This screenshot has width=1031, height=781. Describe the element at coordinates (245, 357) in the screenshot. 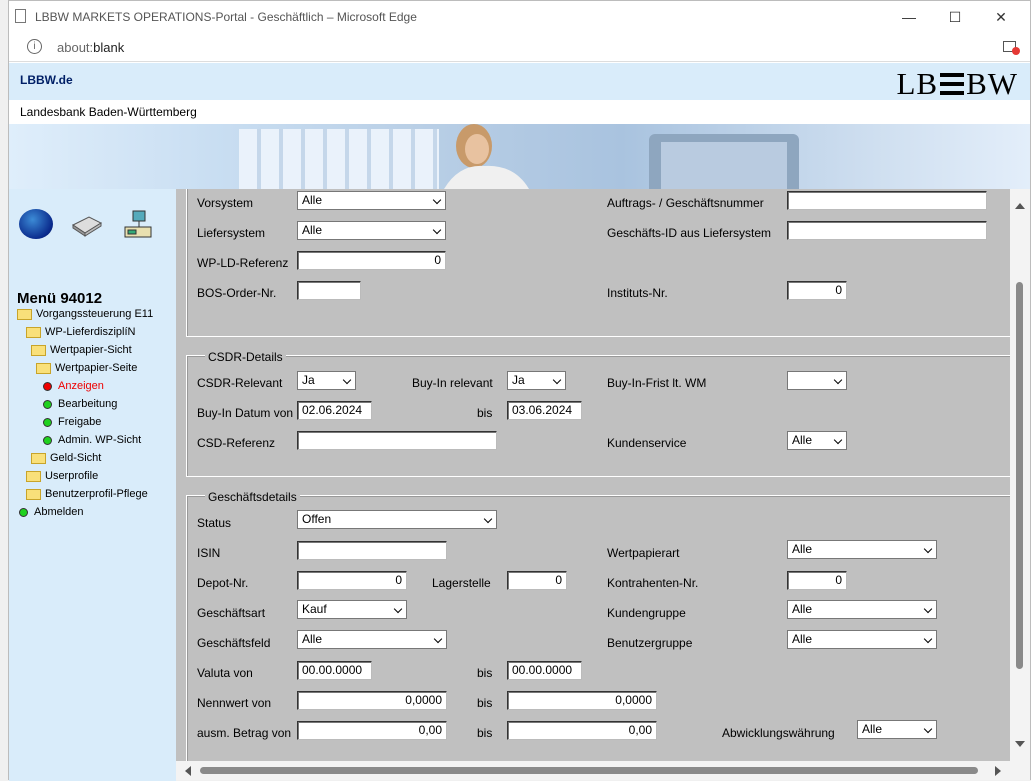

I see `csdr-legend: CSDR-Details` at that location.